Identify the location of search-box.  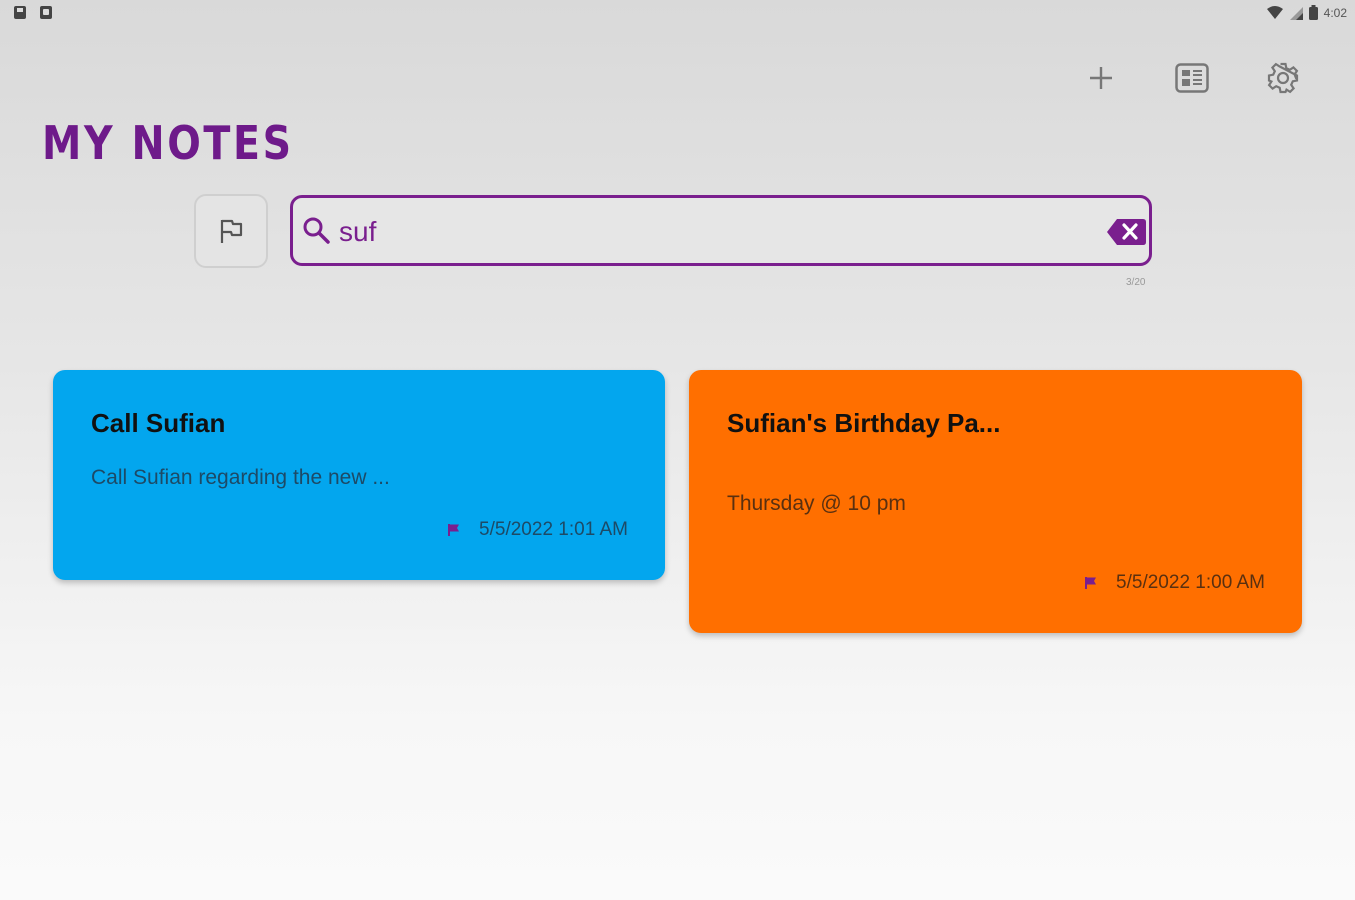
(721, 230).